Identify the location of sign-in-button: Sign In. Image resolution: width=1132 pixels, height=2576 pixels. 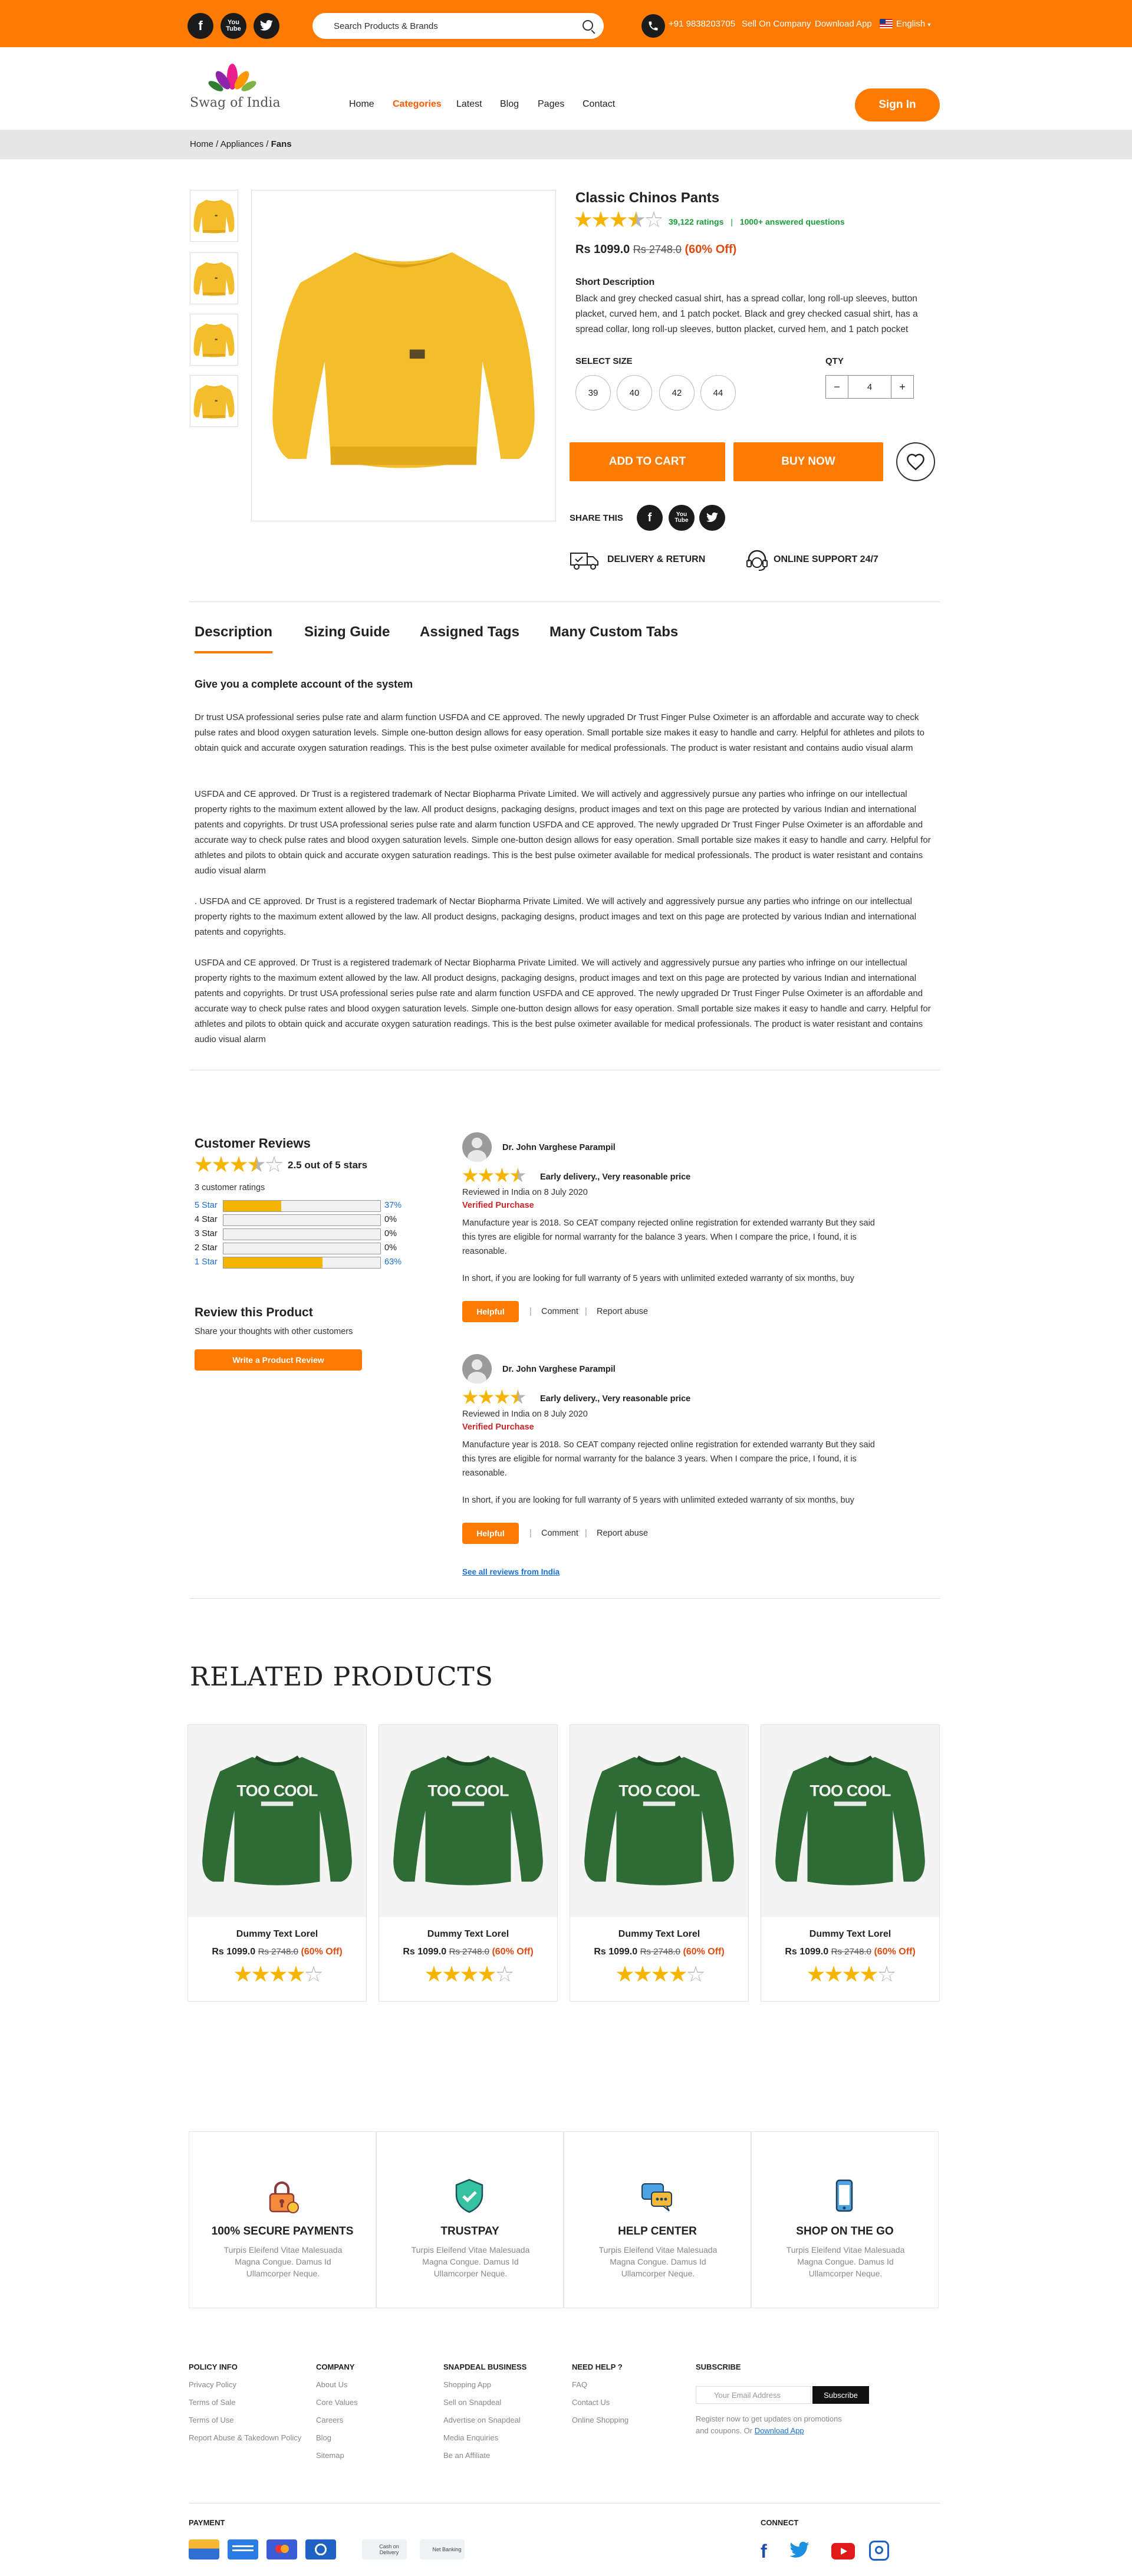
(897, 104).